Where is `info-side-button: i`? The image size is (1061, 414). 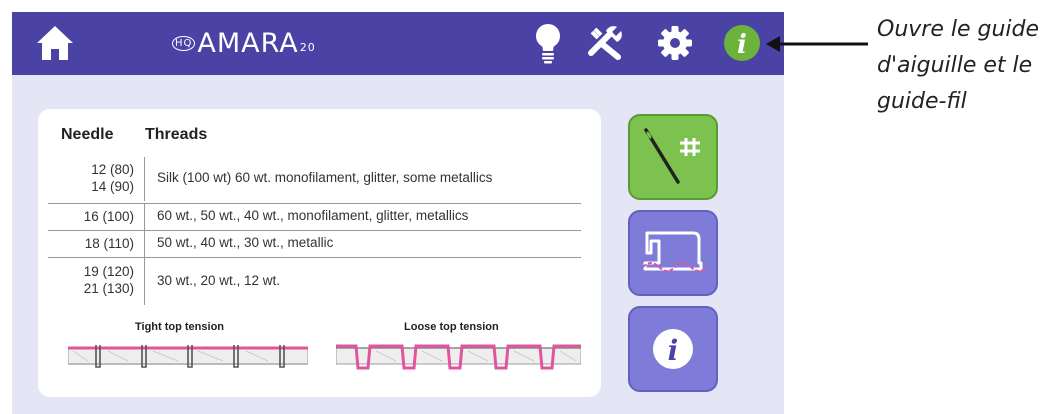
info-side-button: i is located at coordinates (673, 349).